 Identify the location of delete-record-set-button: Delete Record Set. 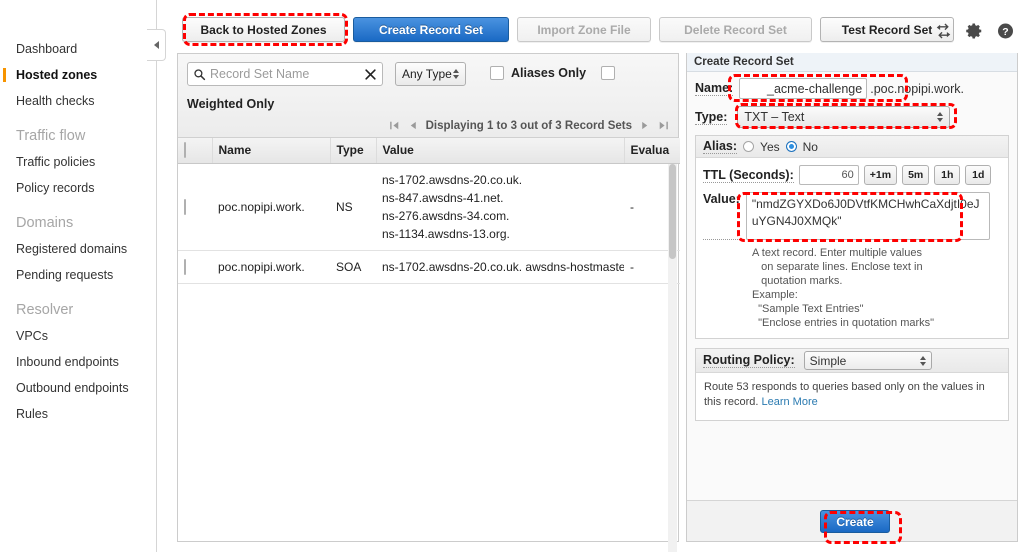
(735, 29).